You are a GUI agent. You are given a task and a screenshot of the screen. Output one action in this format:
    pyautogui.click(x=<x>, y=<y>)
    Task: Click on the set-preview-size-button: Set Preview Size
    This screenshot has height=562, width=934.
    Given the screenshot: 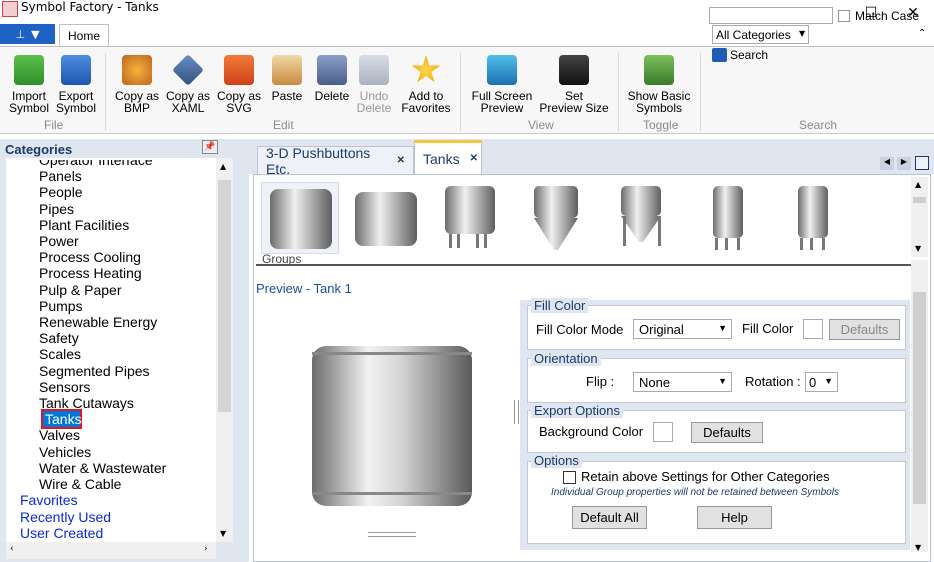 What is the action you would take?
    pyautogui.click(x=574, y=84)
    